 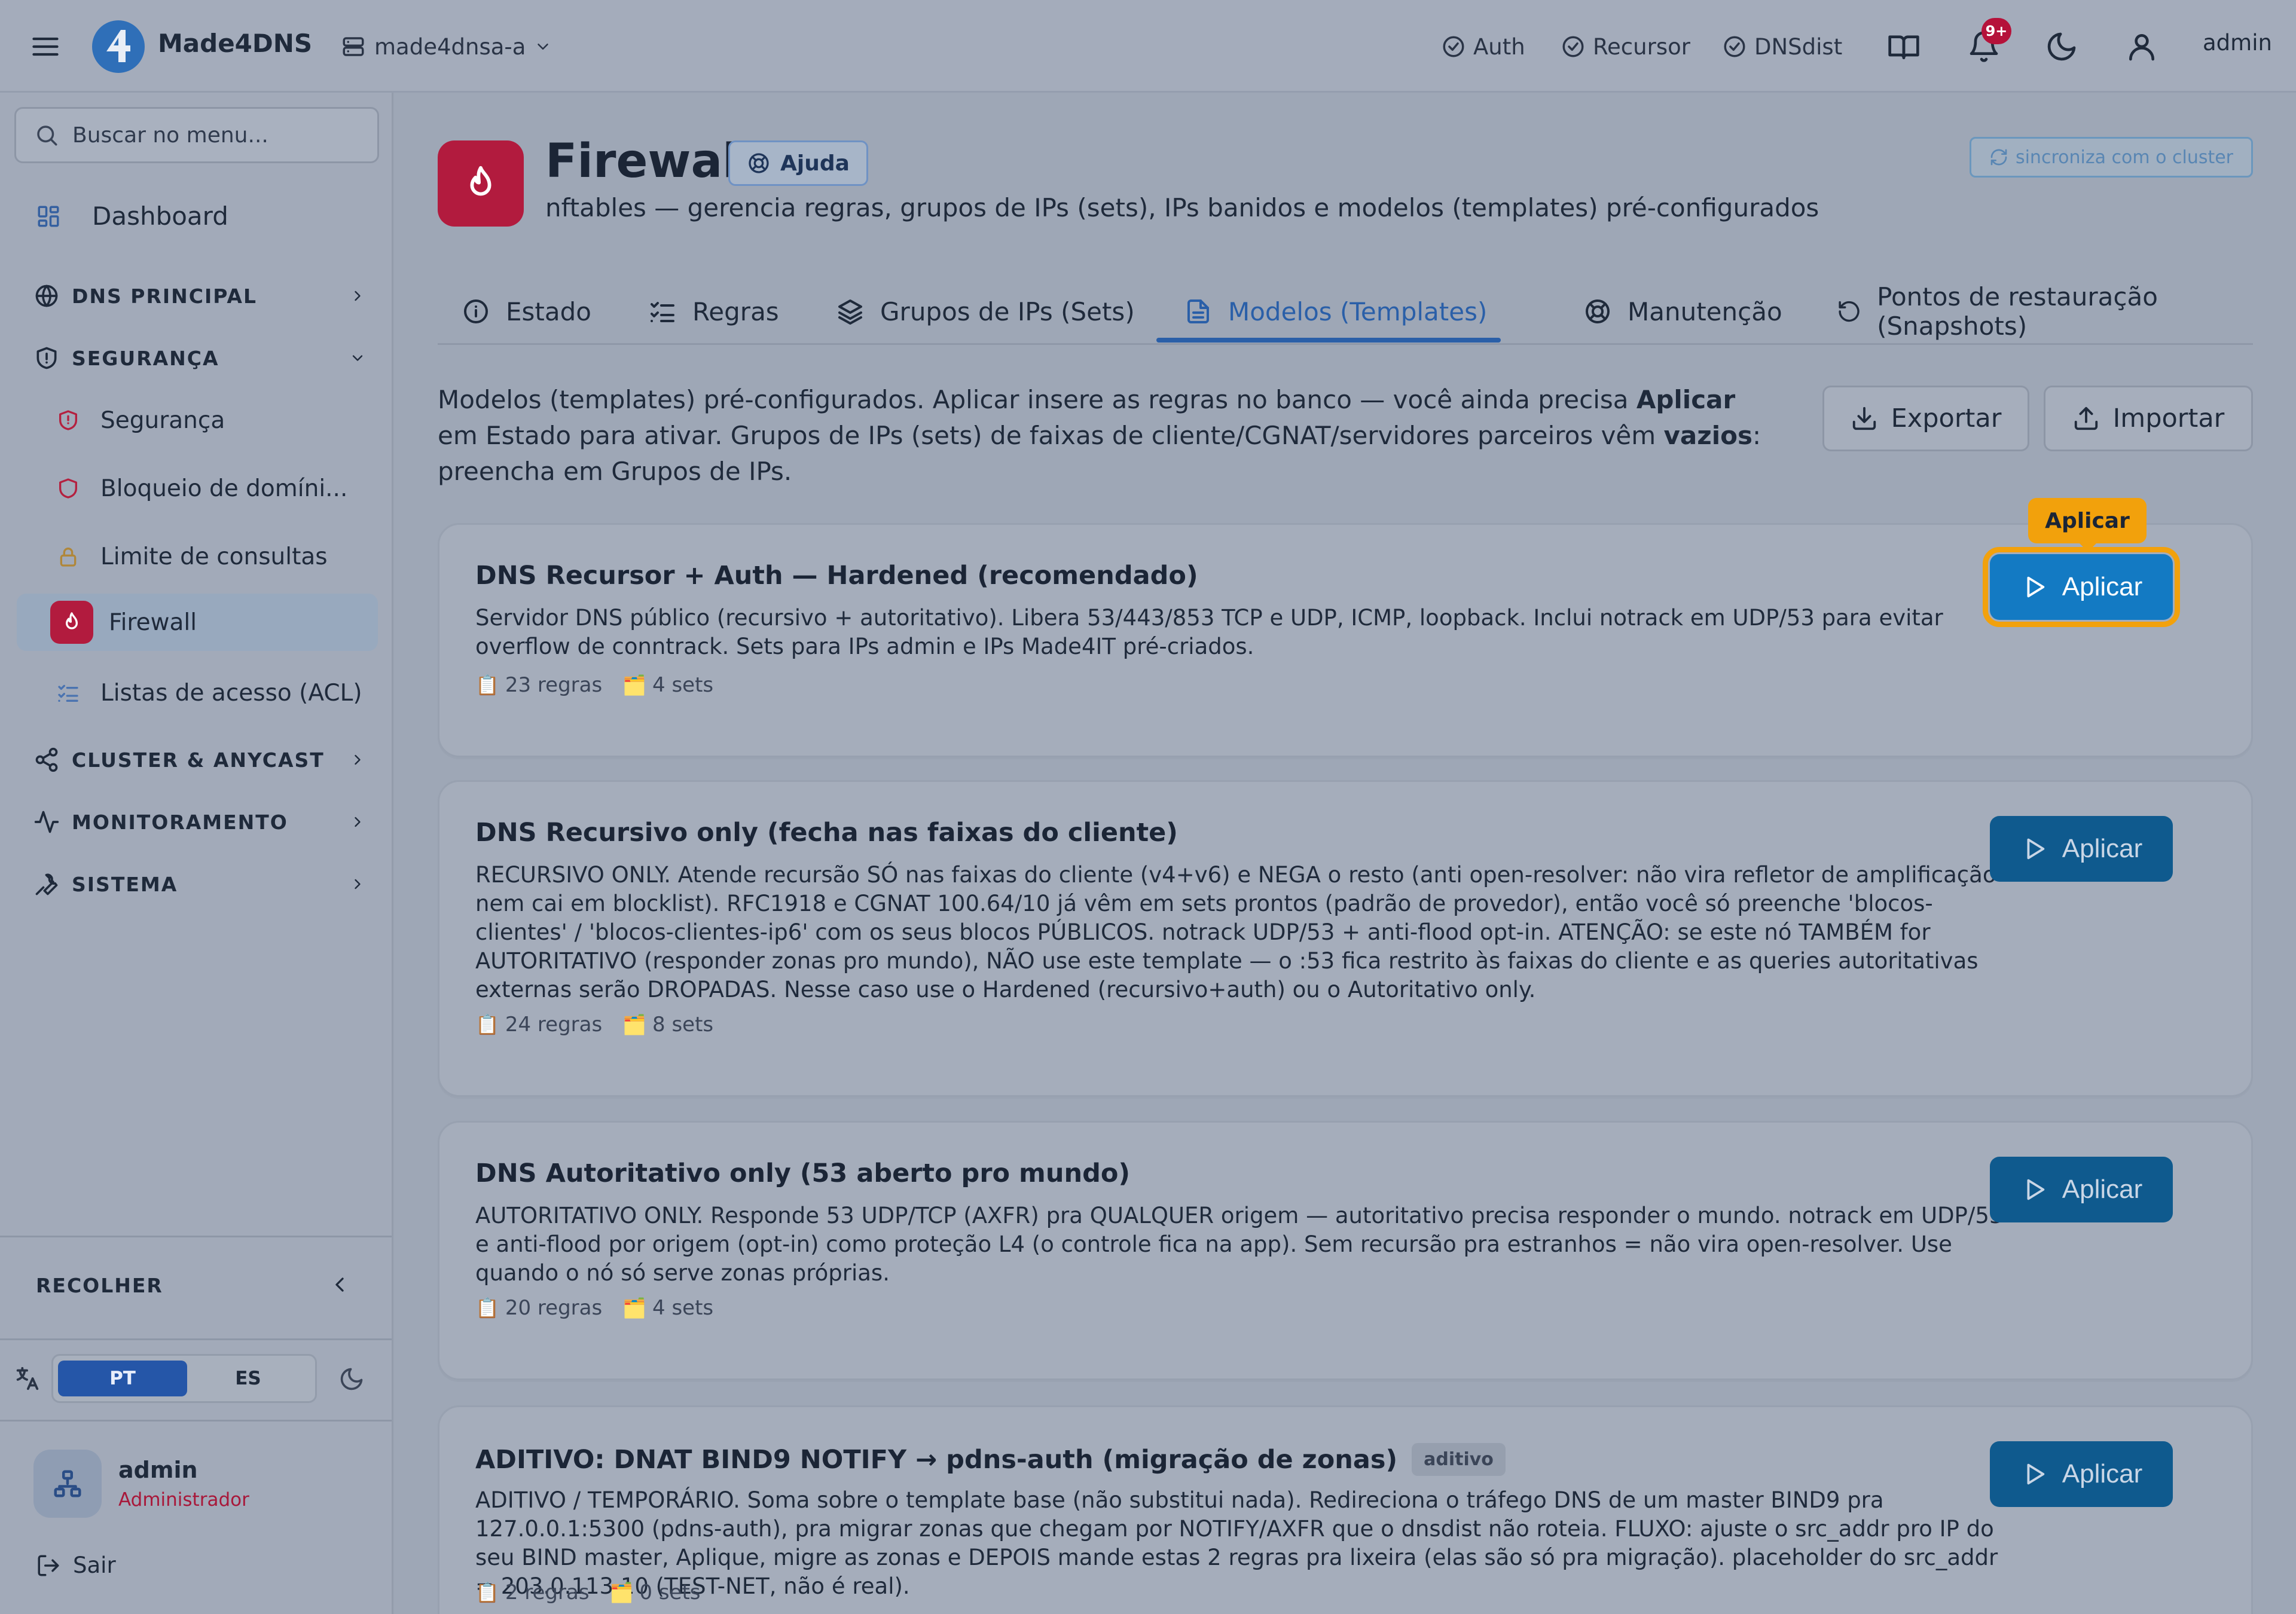 What do you see at coordinates (2237, 43) in the screenshot?
I see `user-menu: admin` at bounding box center [2237, 43].